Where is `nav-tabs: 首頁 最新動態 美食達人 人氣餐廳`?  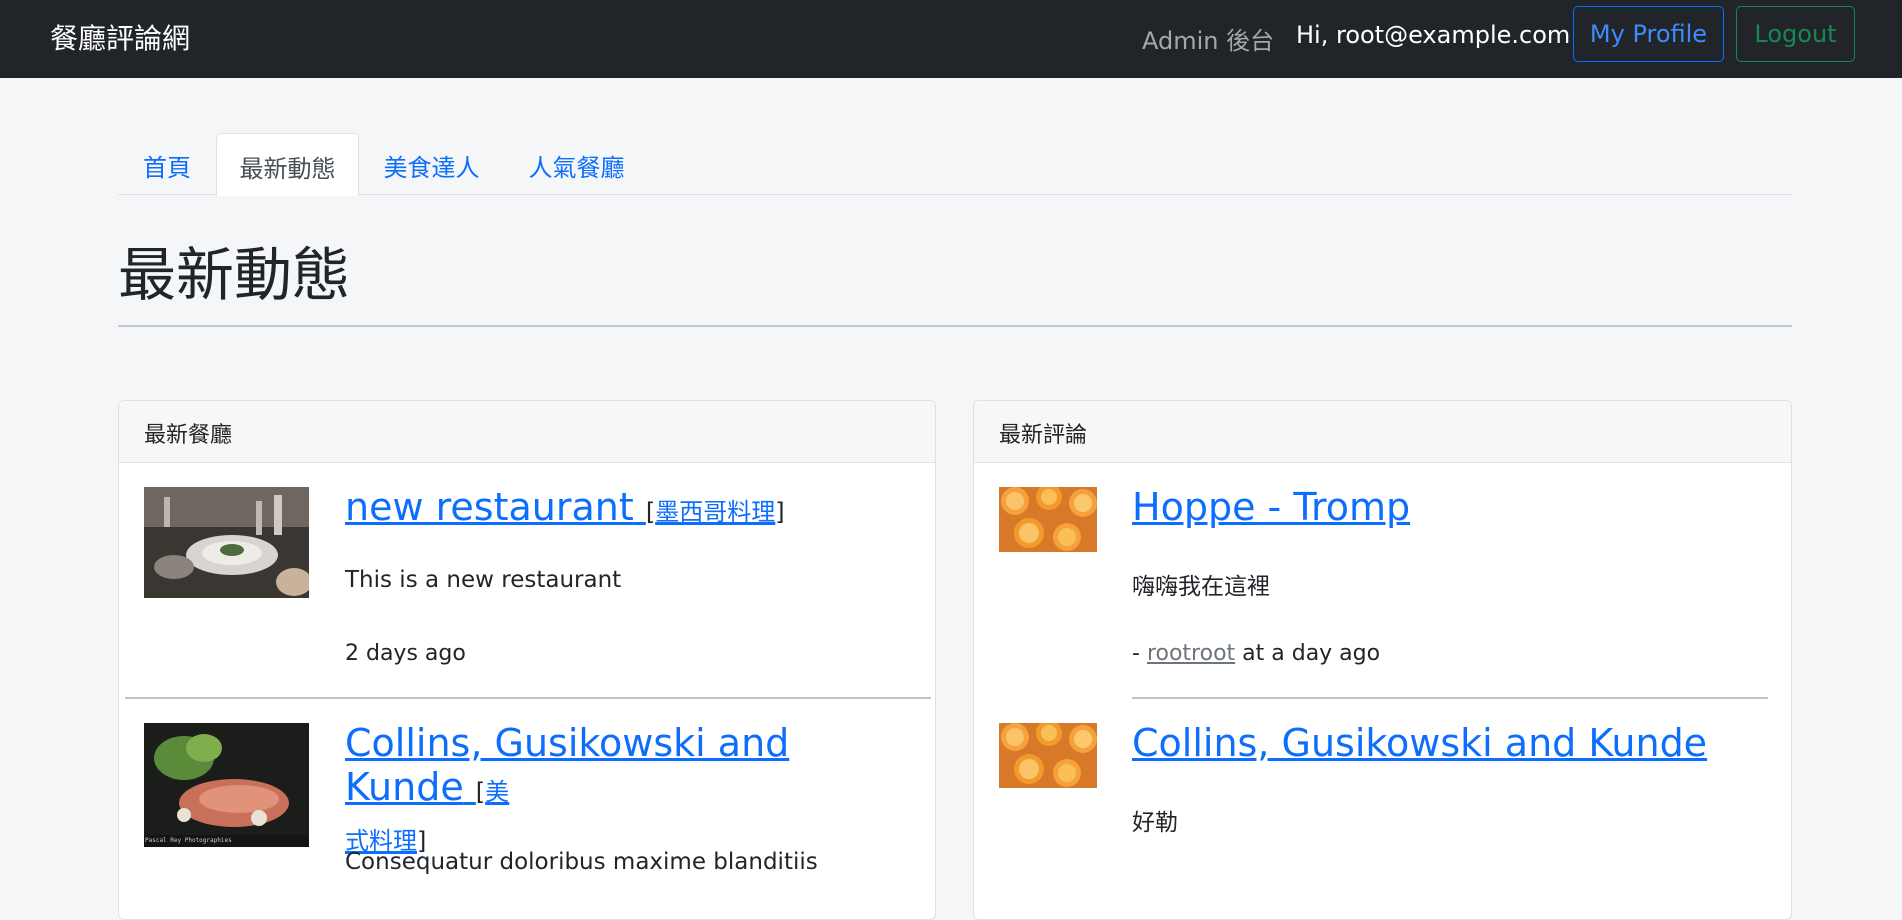
nav-tabs: 首頁 最新動態 美食達人 人氣餐廳 is located at coordinates (955, 164).